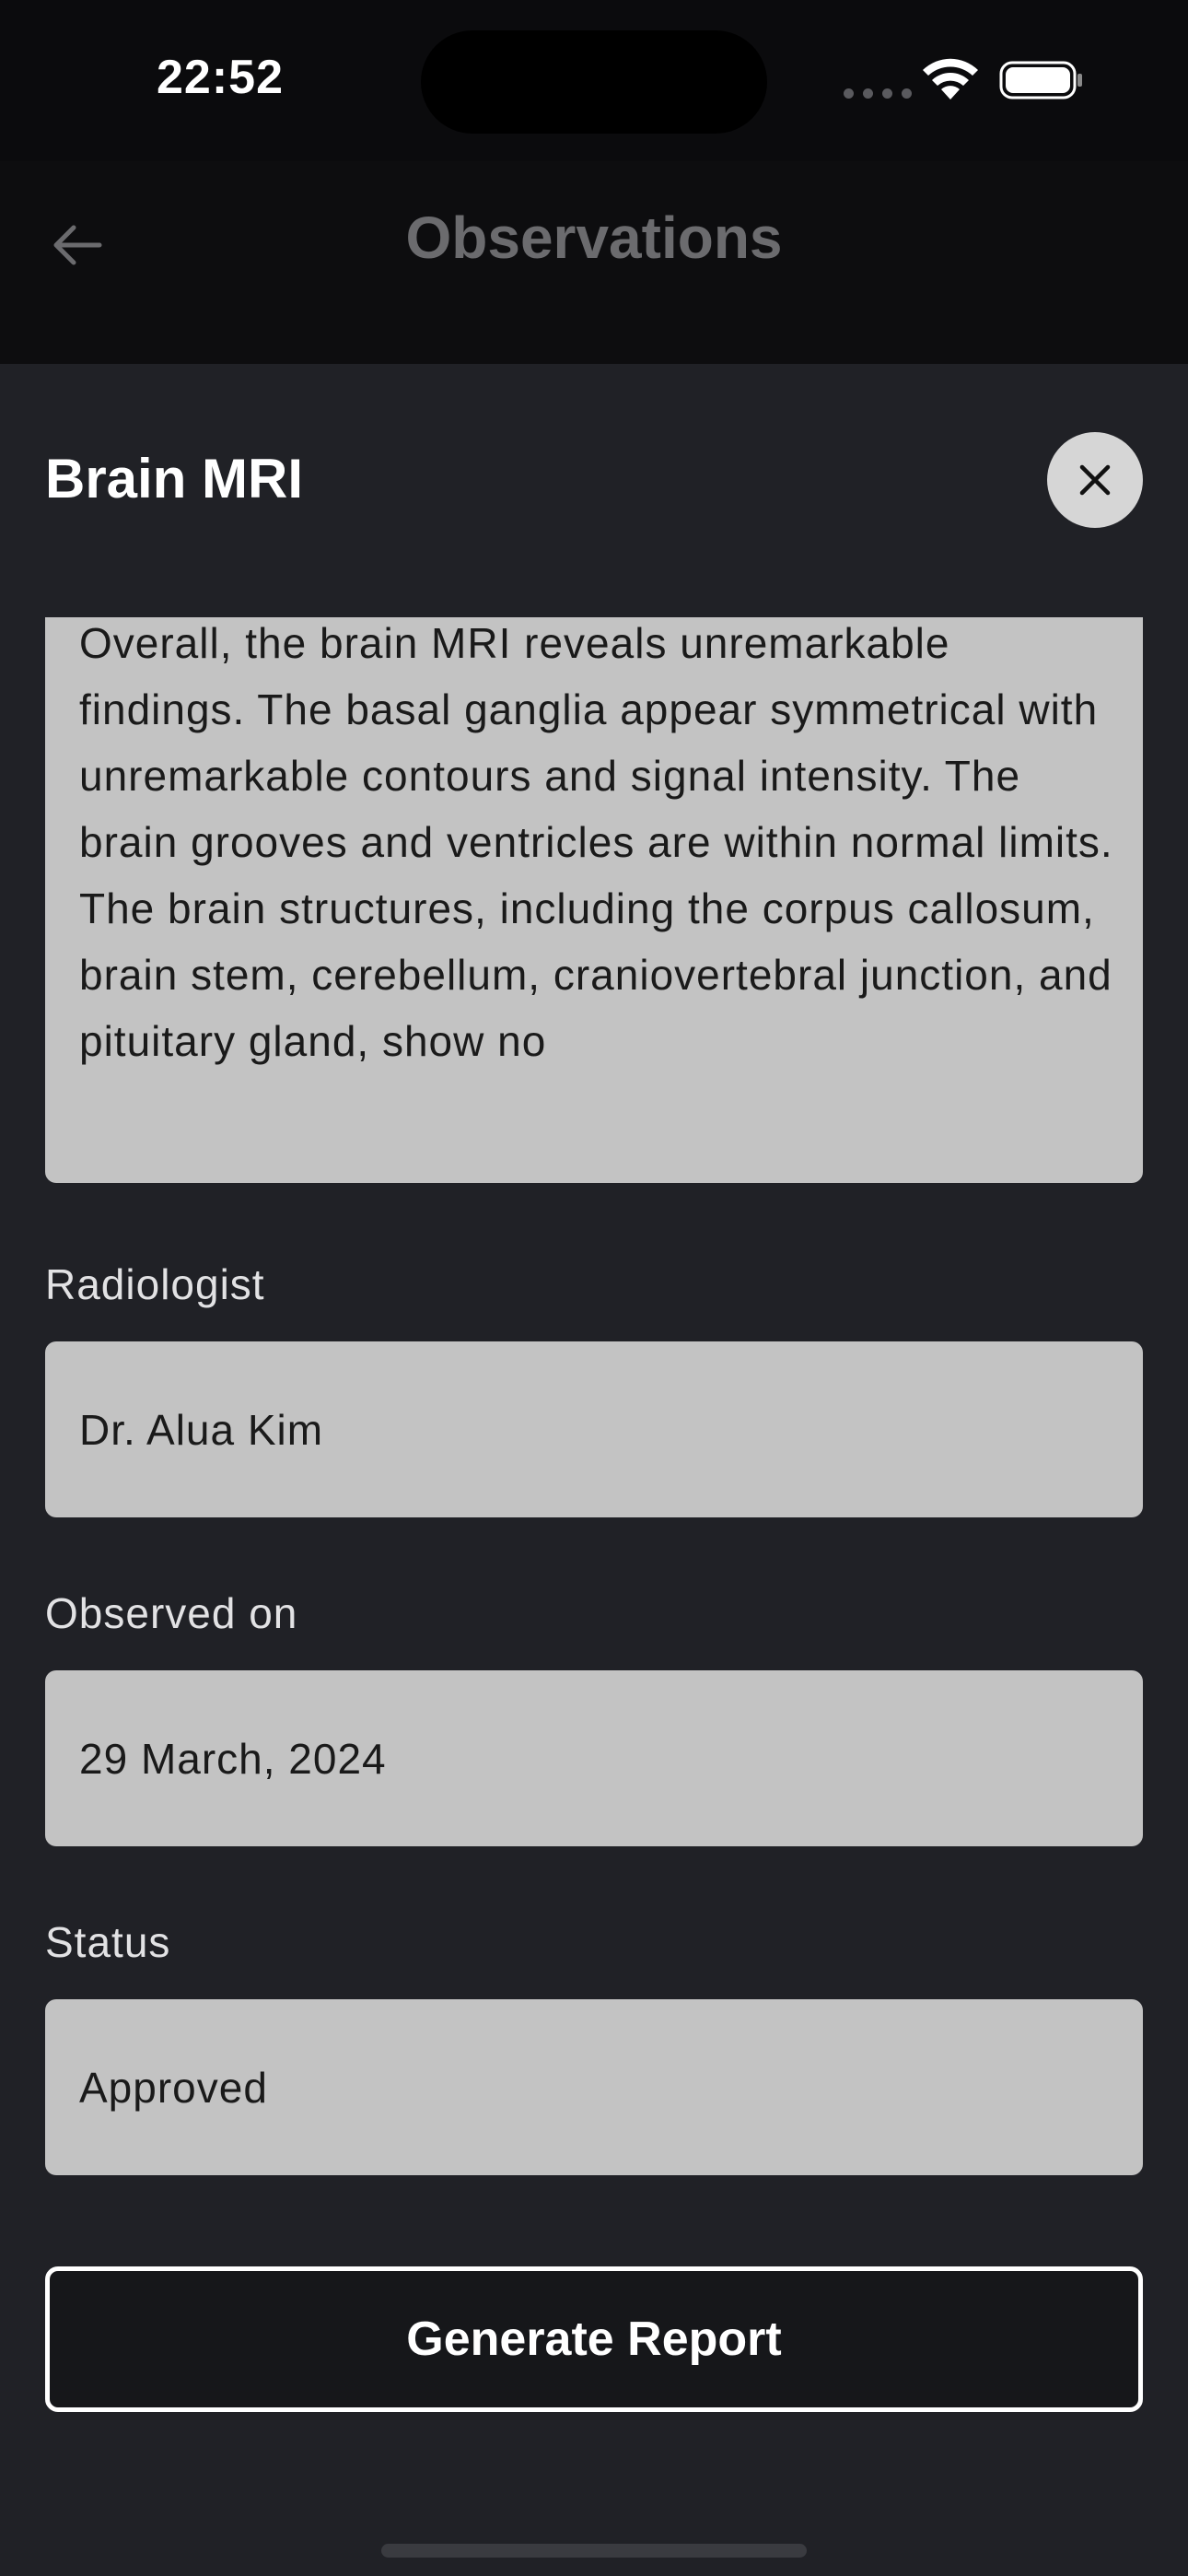 The width and height of the screenshot is (1188, 2576). I want to click on radiologist-field, so click(594, 1429).